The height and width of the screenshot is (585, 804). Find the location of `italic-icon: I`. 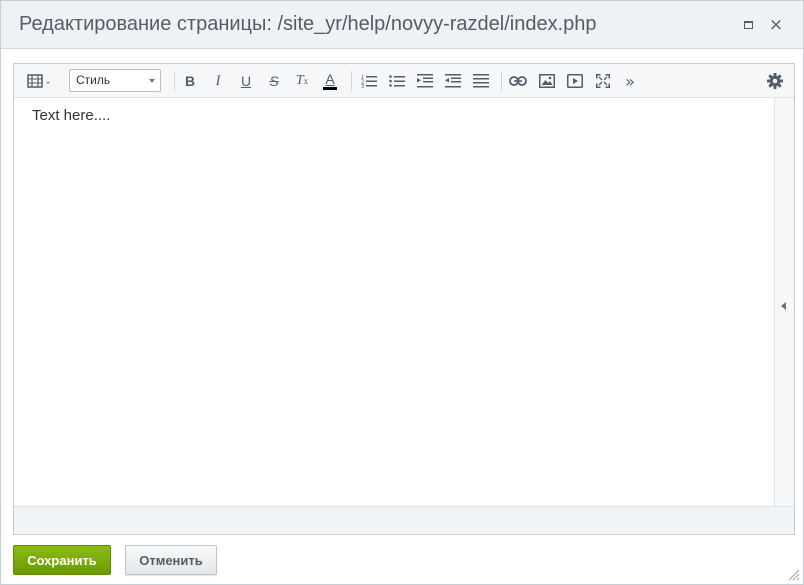

italic-icon: I is located at coordinates (218, 80).